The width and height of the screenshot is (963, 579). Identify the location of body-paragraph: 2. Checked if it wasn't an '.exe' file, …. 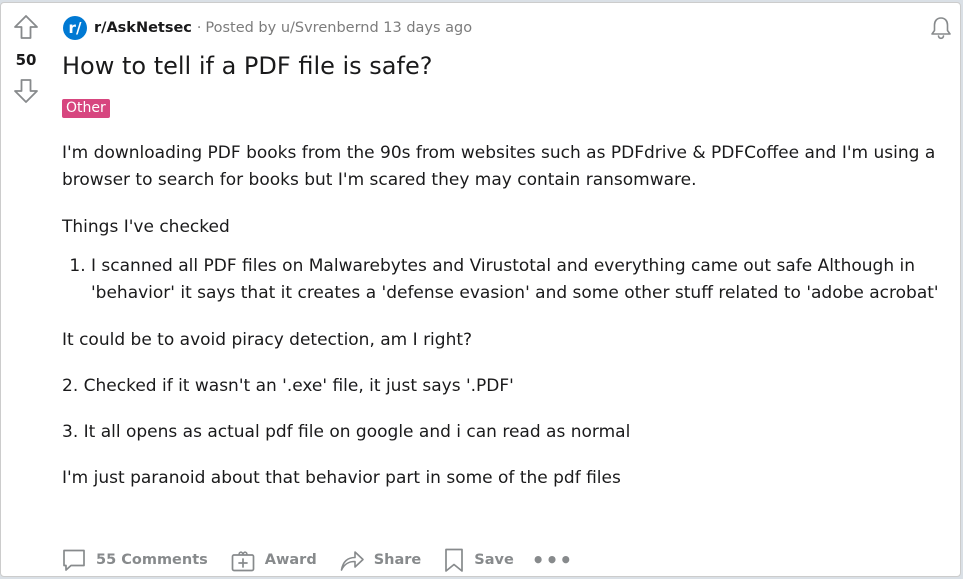
(288, 386).